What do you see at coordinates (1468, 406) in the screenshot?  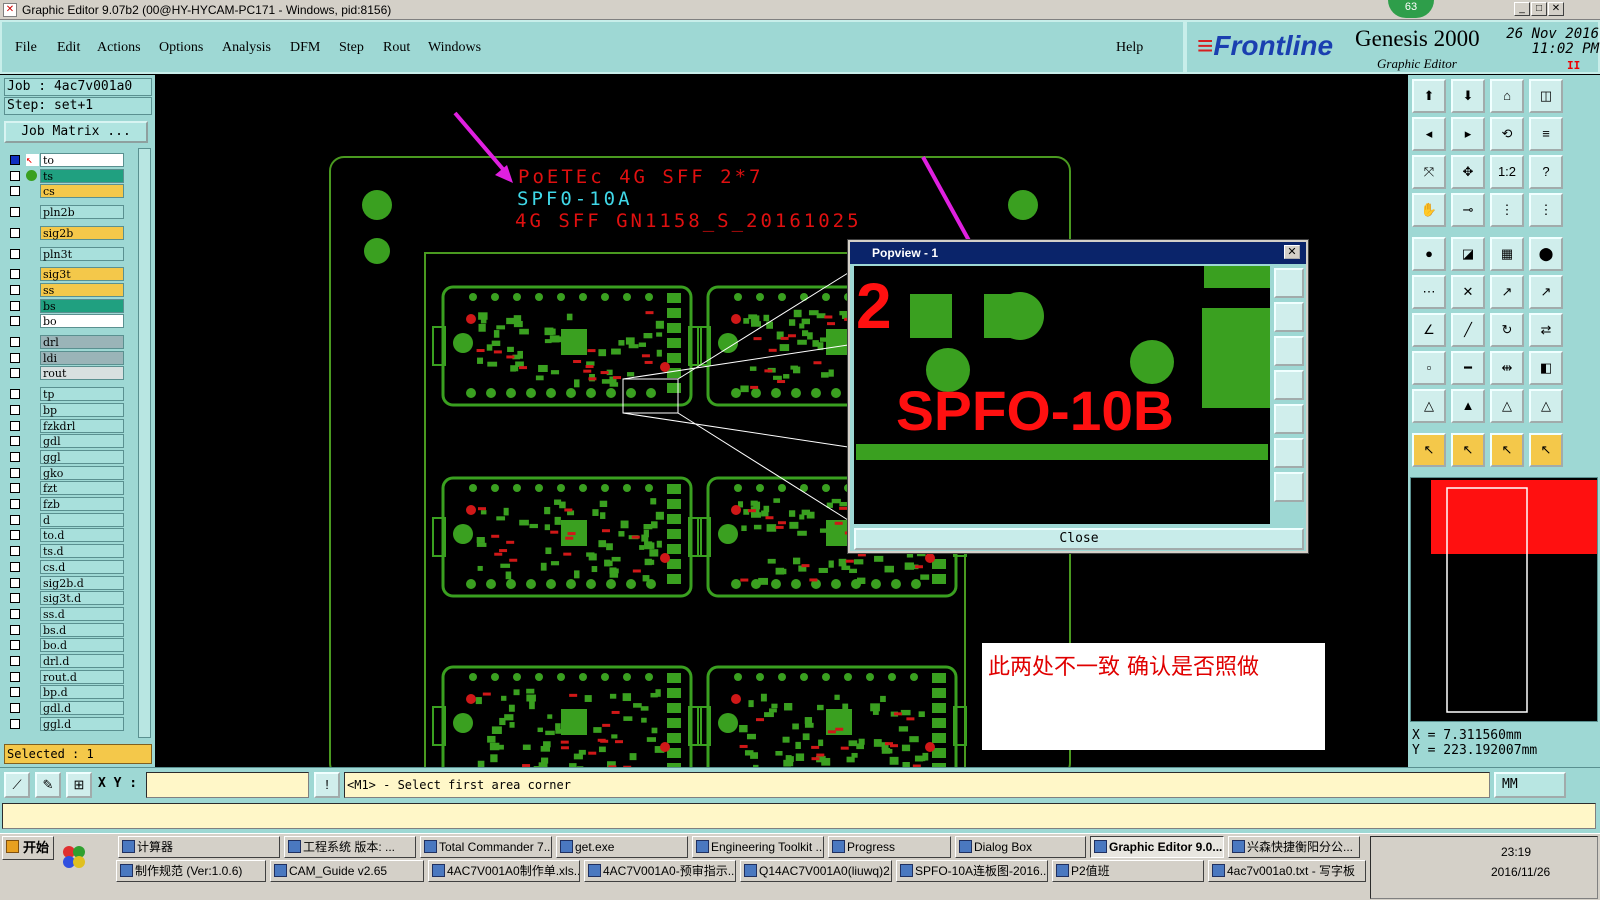 I see `arc-icon: ▲` at bounding box center [1468, 406].